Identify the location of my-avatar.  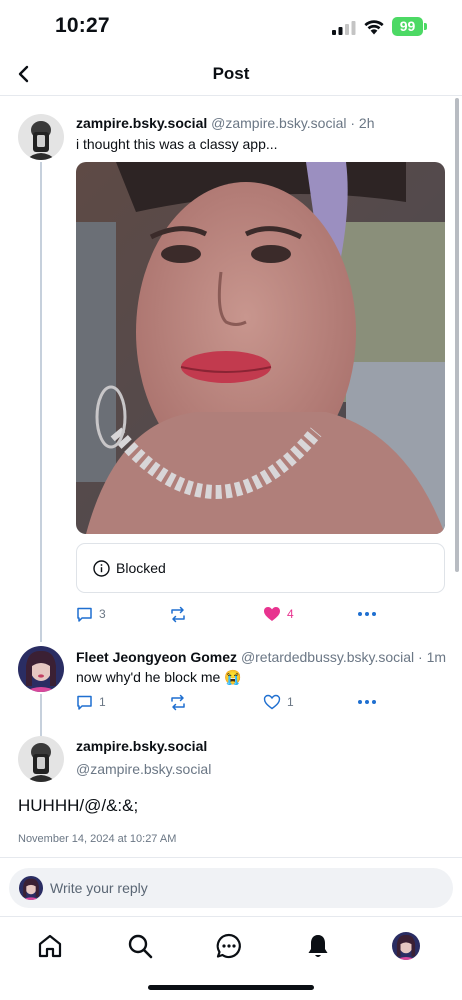
(31, 888).